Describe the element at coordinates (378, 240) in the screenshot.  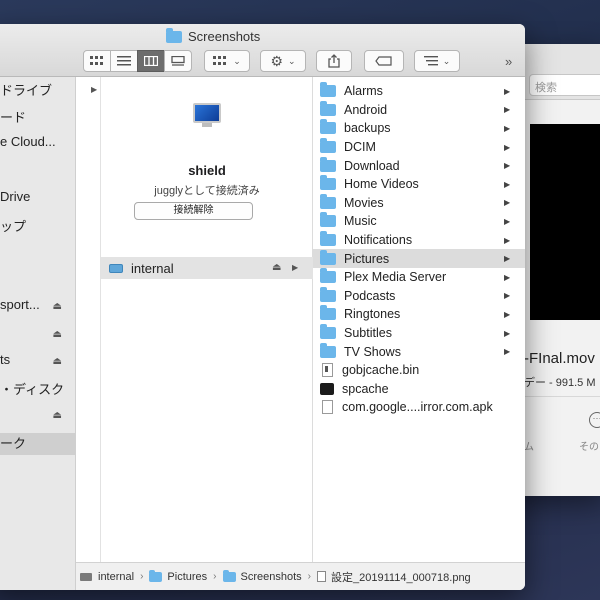
I see `list-item-label: Notifications` at that location.